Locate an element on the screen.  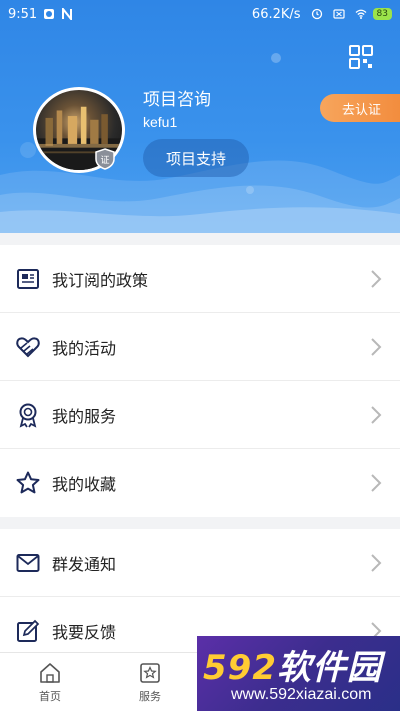
certified-badge-icon: 证 is located at coordinates (105, 159).